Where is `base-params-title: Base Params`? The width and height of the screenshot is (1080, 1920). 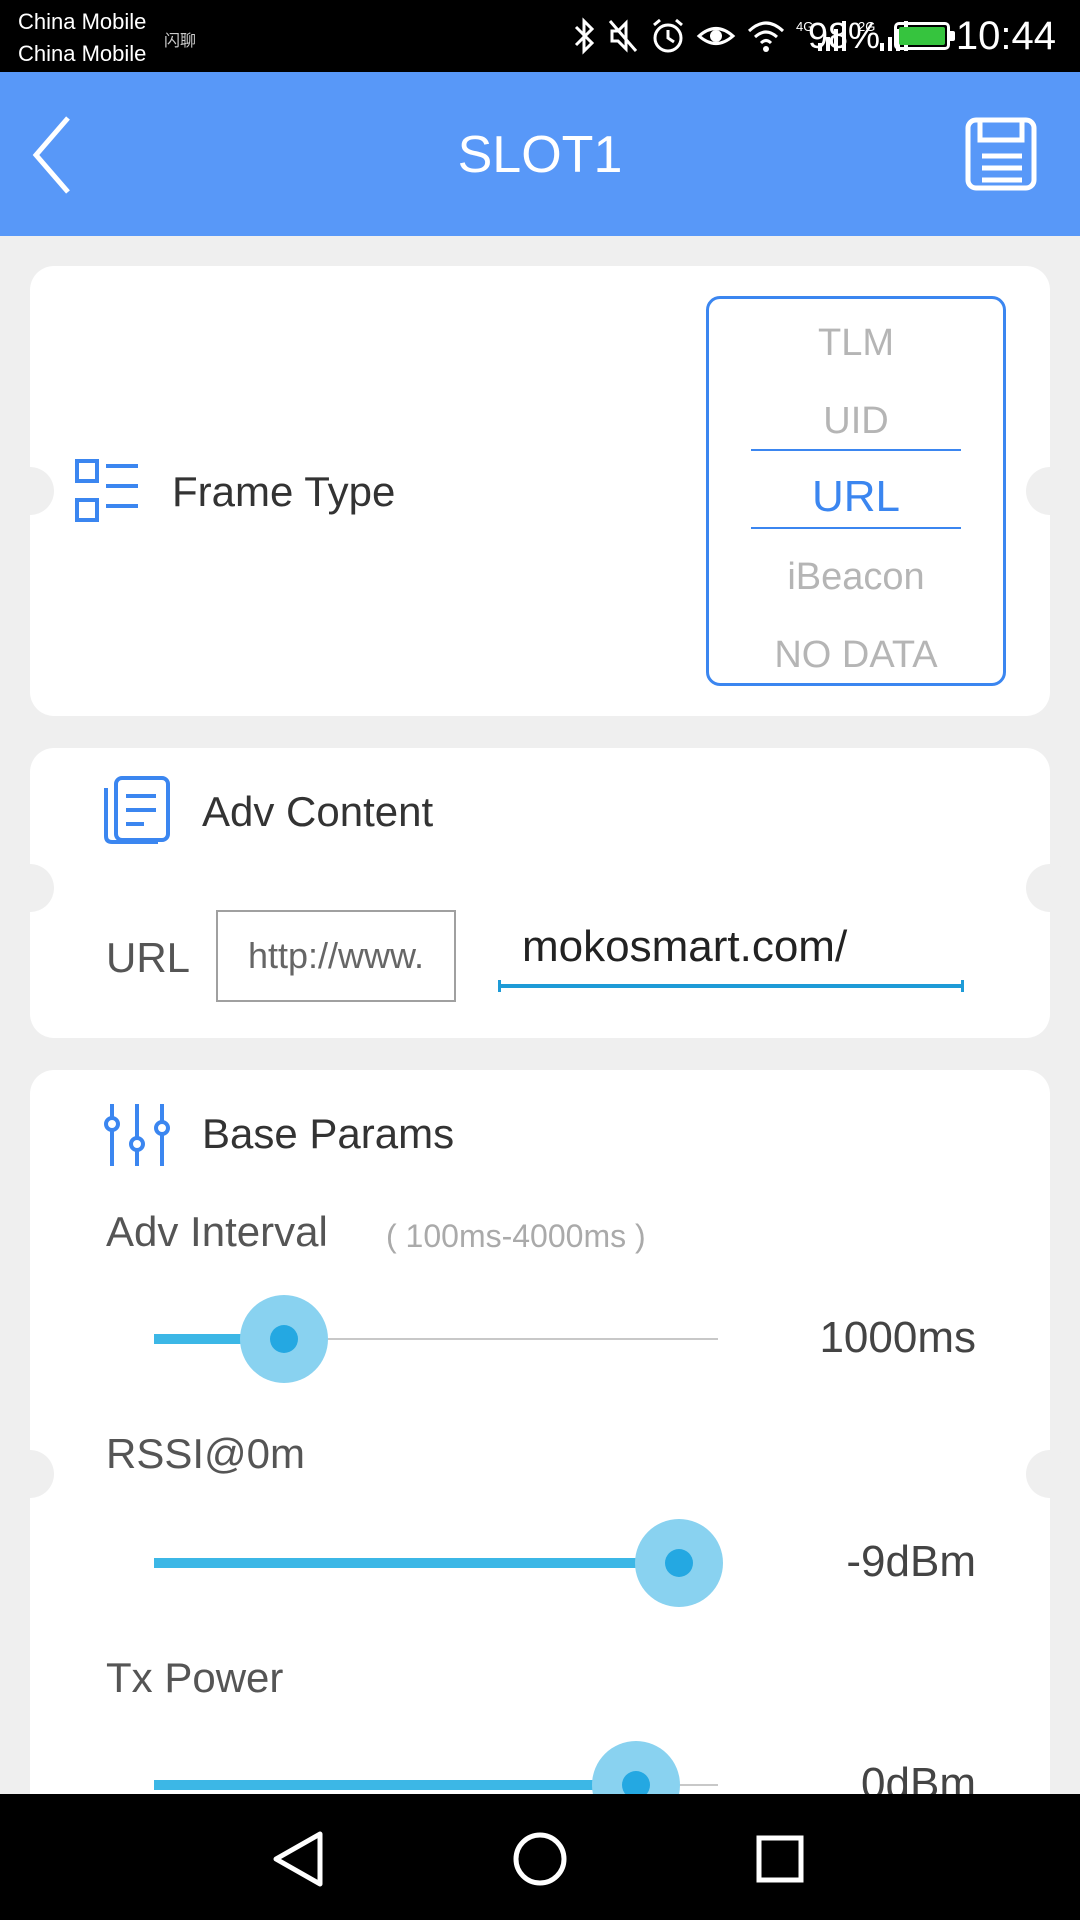 base-params-title: Base Params is located at coordinates (328, 1133).